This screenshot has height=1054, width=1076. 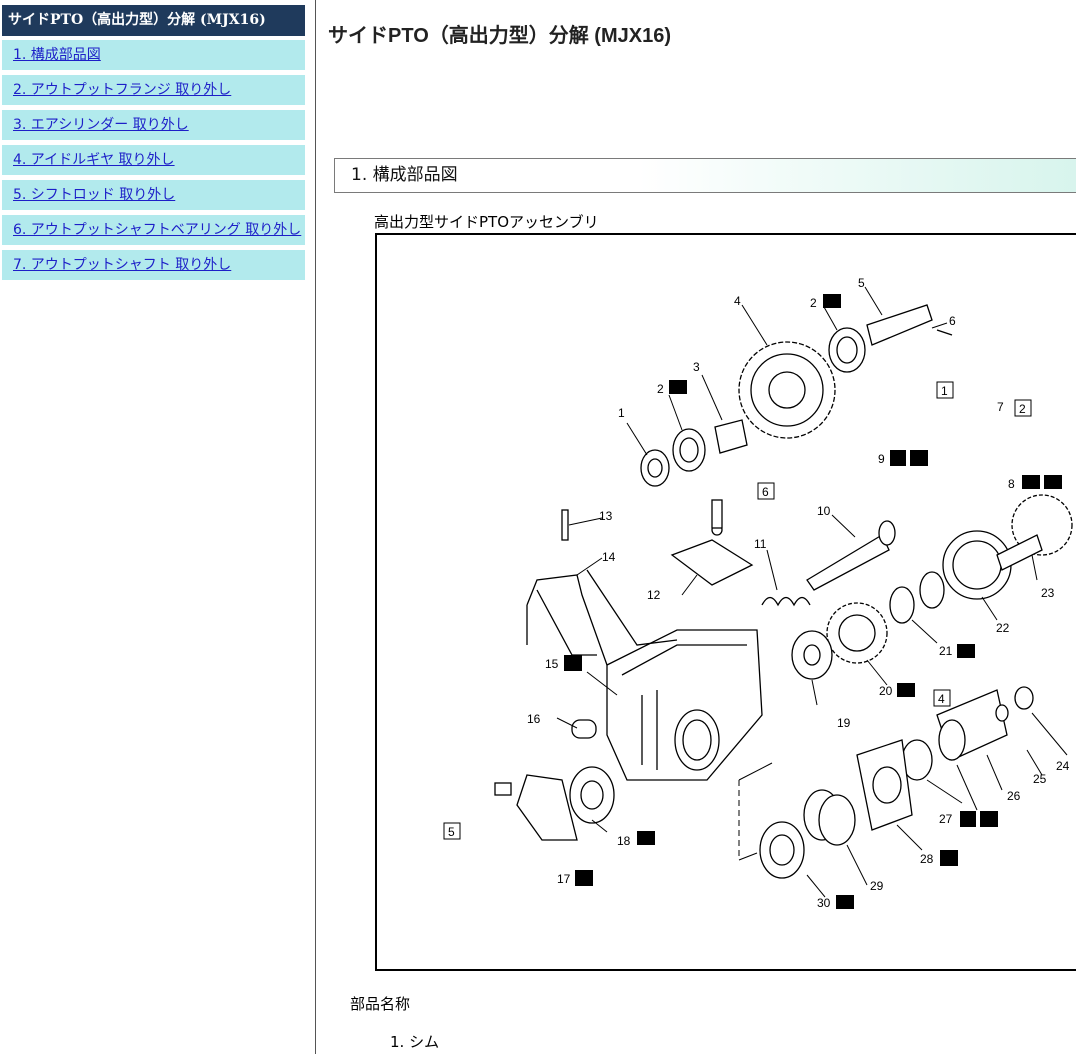 What do you see at coordinates (567, 620) in the screenshot?
I see `shift-fork-drawing` at bounding box center [567, 620].